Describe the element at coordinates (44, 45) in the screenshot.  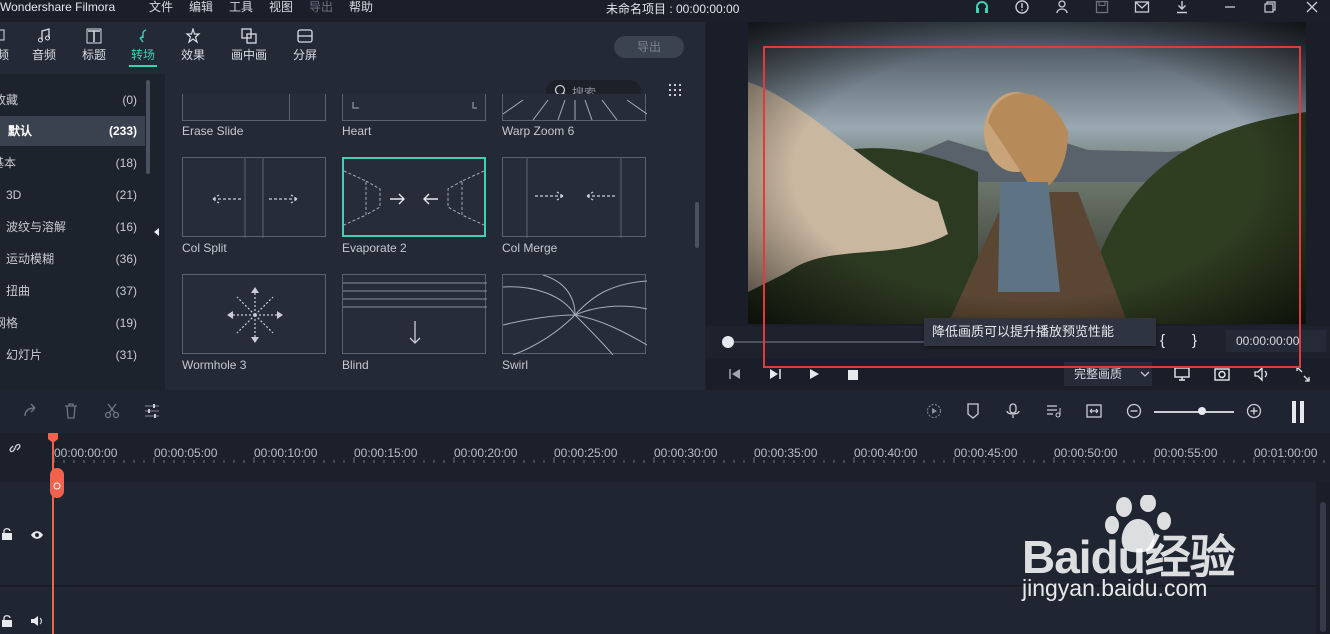
I see `tab-audio: 音频` at that location.